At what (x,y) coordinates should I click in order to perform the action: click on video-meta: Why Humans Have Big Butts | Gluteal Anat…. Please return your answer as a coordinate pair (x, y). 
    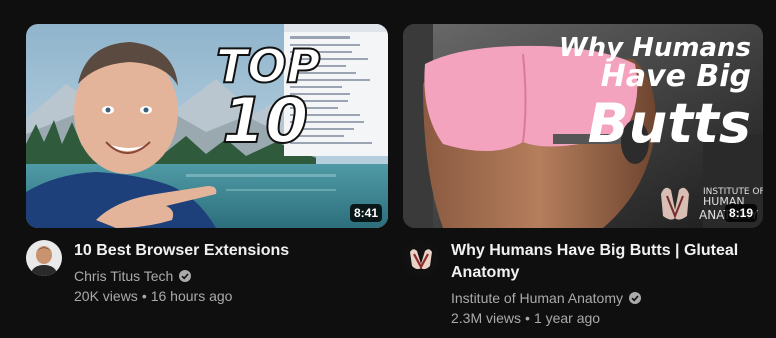
    Looking at the image, I should click on (583, 284).